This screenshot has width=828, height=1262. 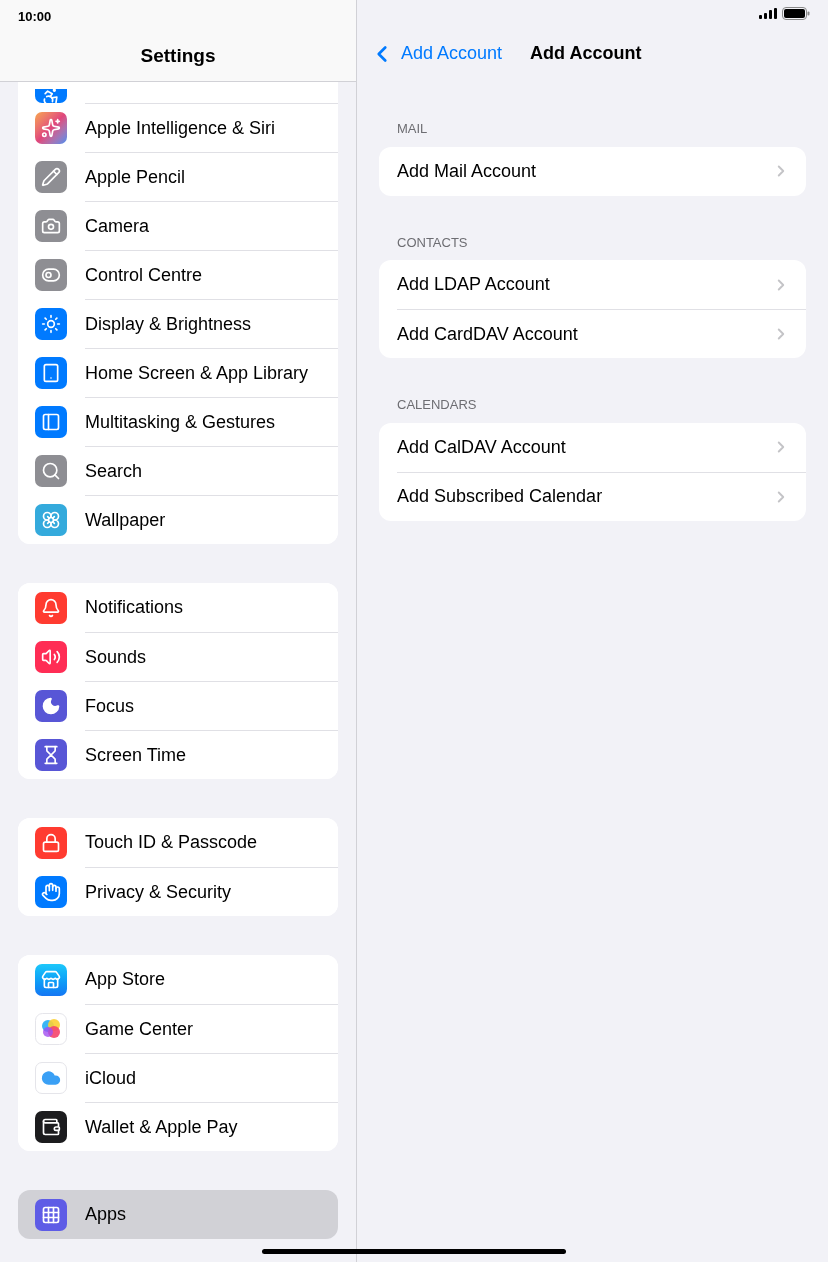 I want to click on search-icon, so click(x=51, y=470).